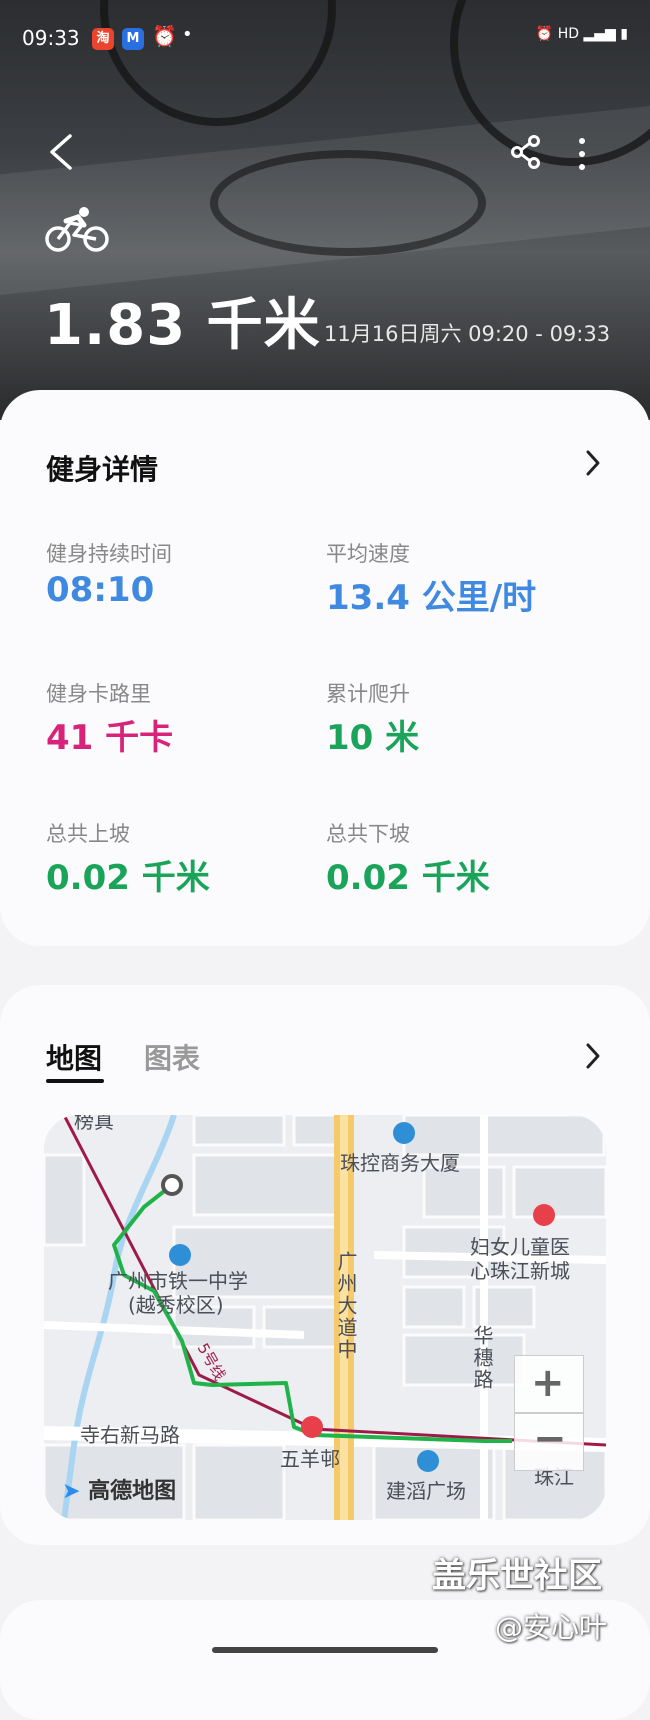 This screenshot has height=1720, width=650. I want to click on home-indicator, so click(325, 1650).